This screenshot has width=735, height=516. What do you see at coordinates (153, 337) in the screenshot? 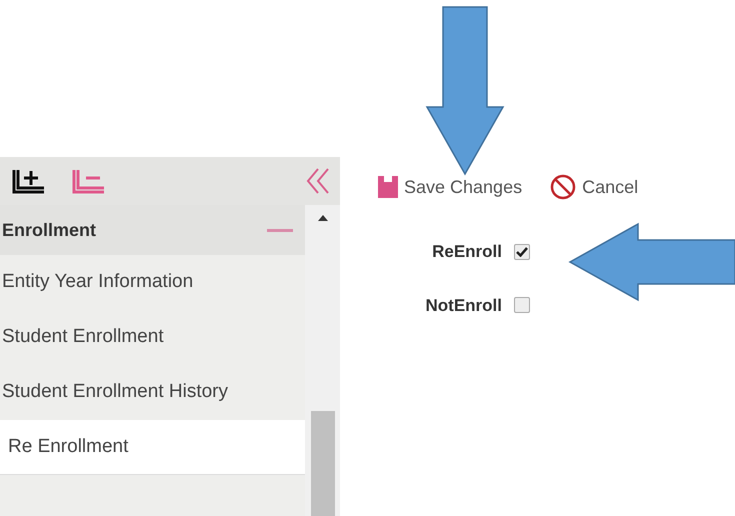
I see `sidebar-item: Student Enrollment` at bounding box center [153, 337].